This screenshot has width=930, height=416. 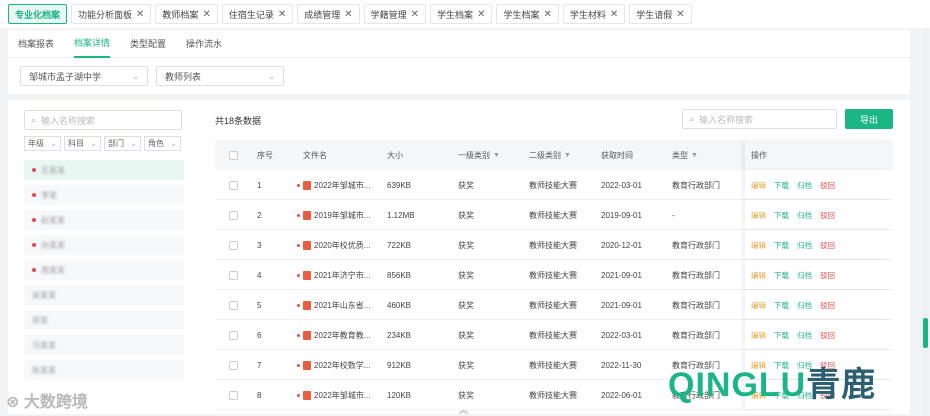 What do you see at coordinates (122, 143) in the screenshot?
I see `teacher-filter-select: 部门 ⌄` at bounding box center [122, 143].